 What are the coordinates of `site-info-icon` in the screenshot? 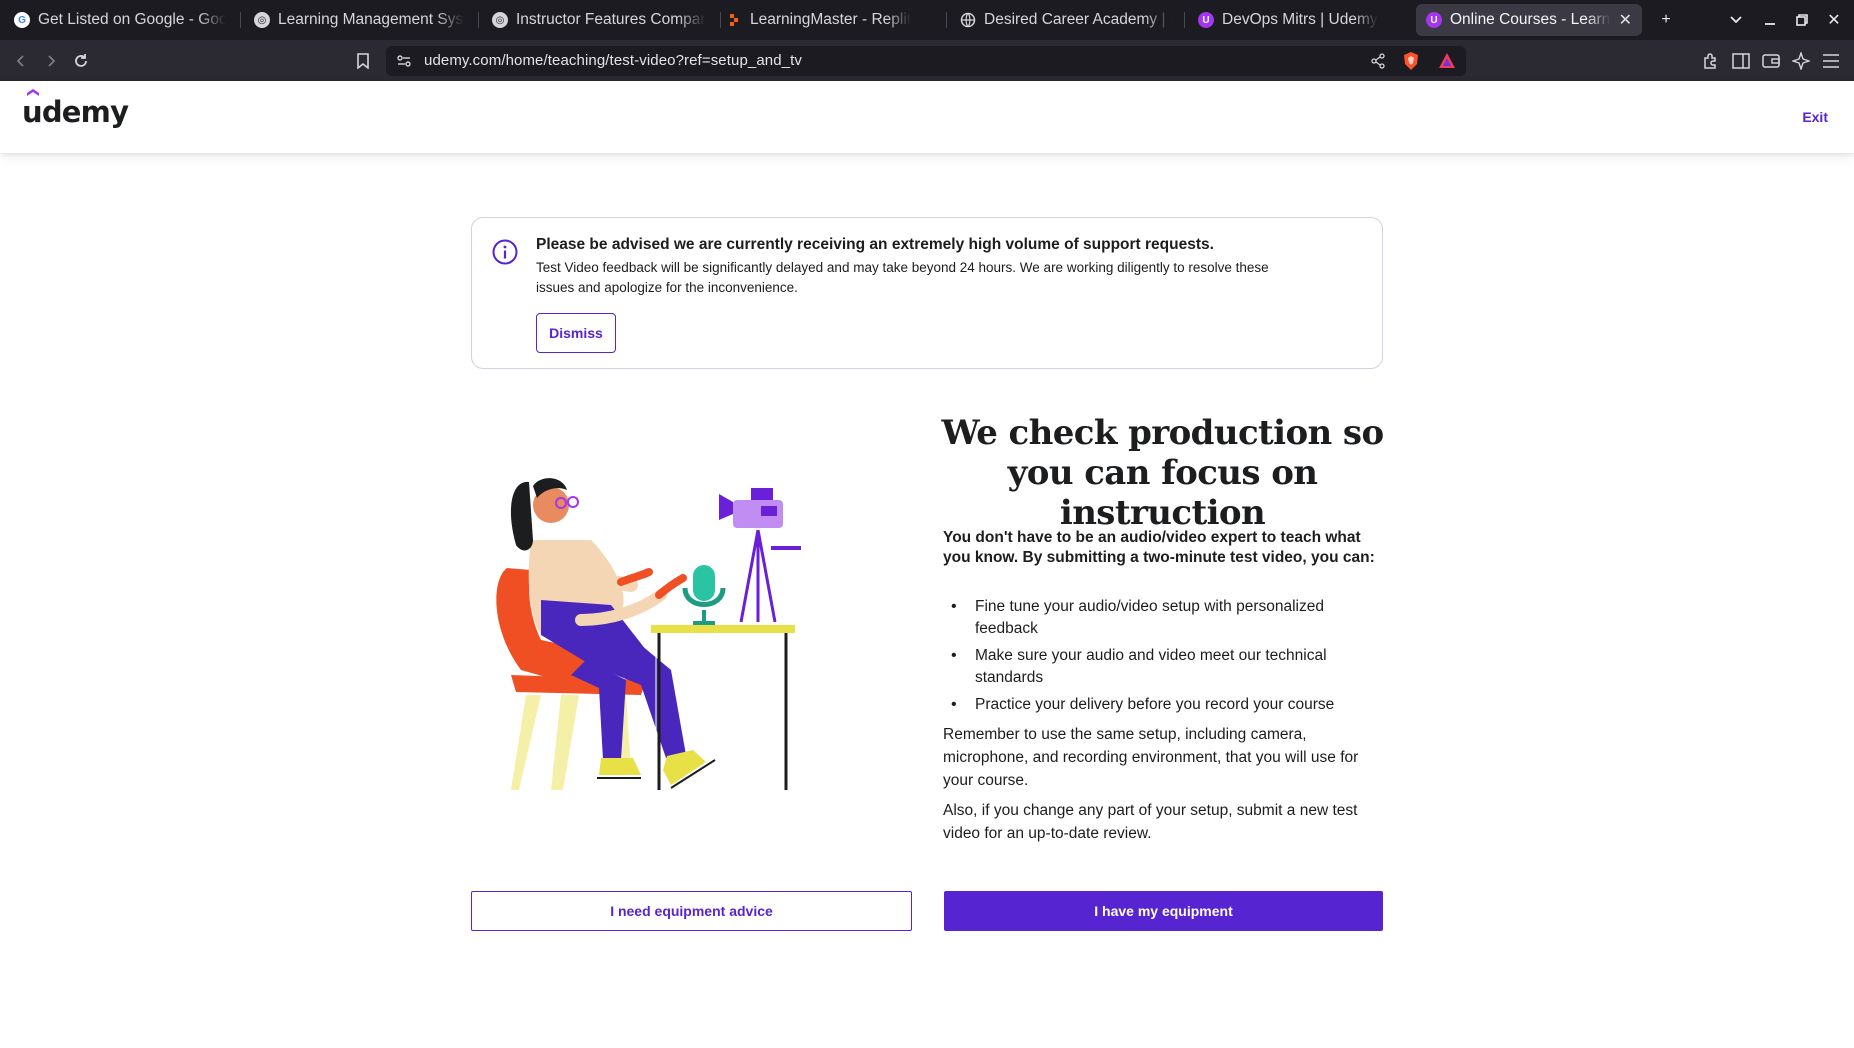 It's located at (404, 63).